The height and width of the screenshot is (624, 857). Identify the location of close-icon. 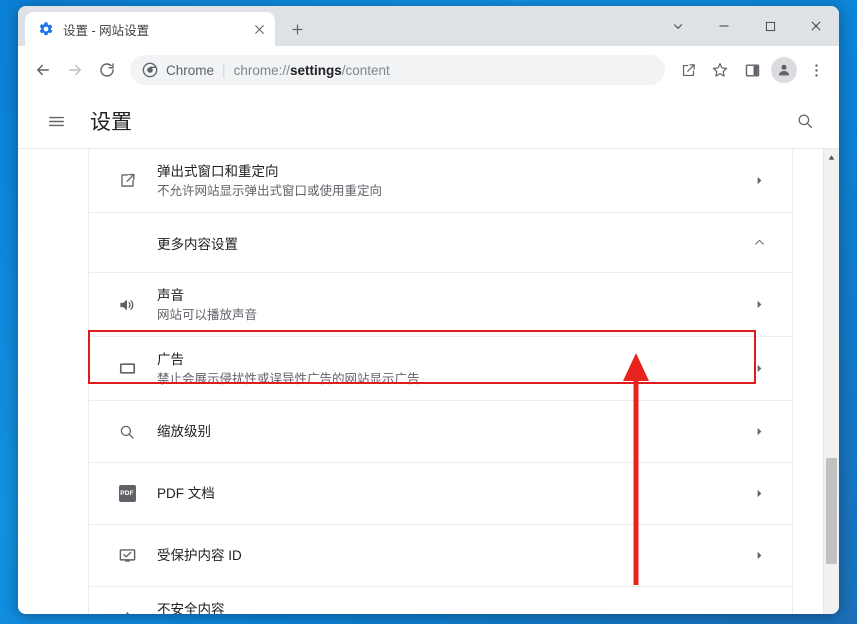
(259, 29).